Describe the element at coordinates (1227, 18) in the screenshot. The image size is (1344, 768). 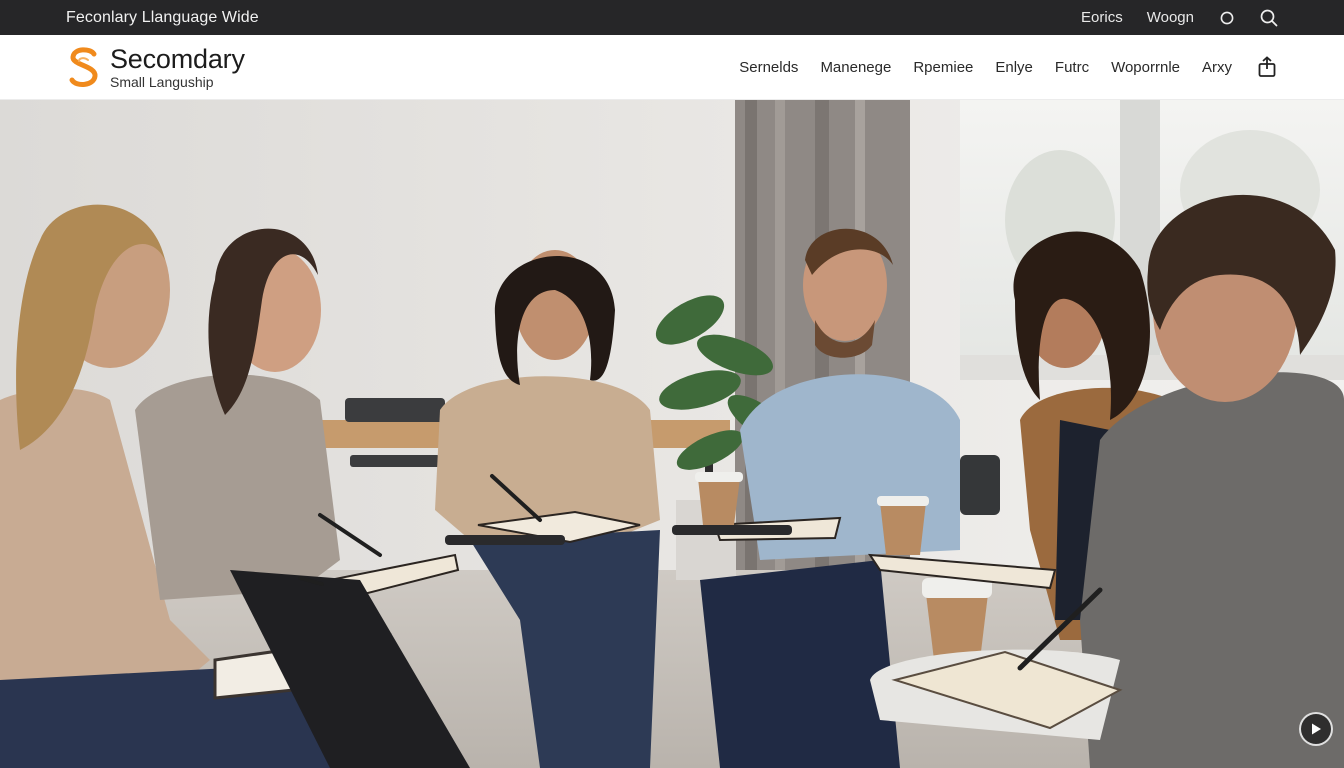
I see `circle-icon` at that location.